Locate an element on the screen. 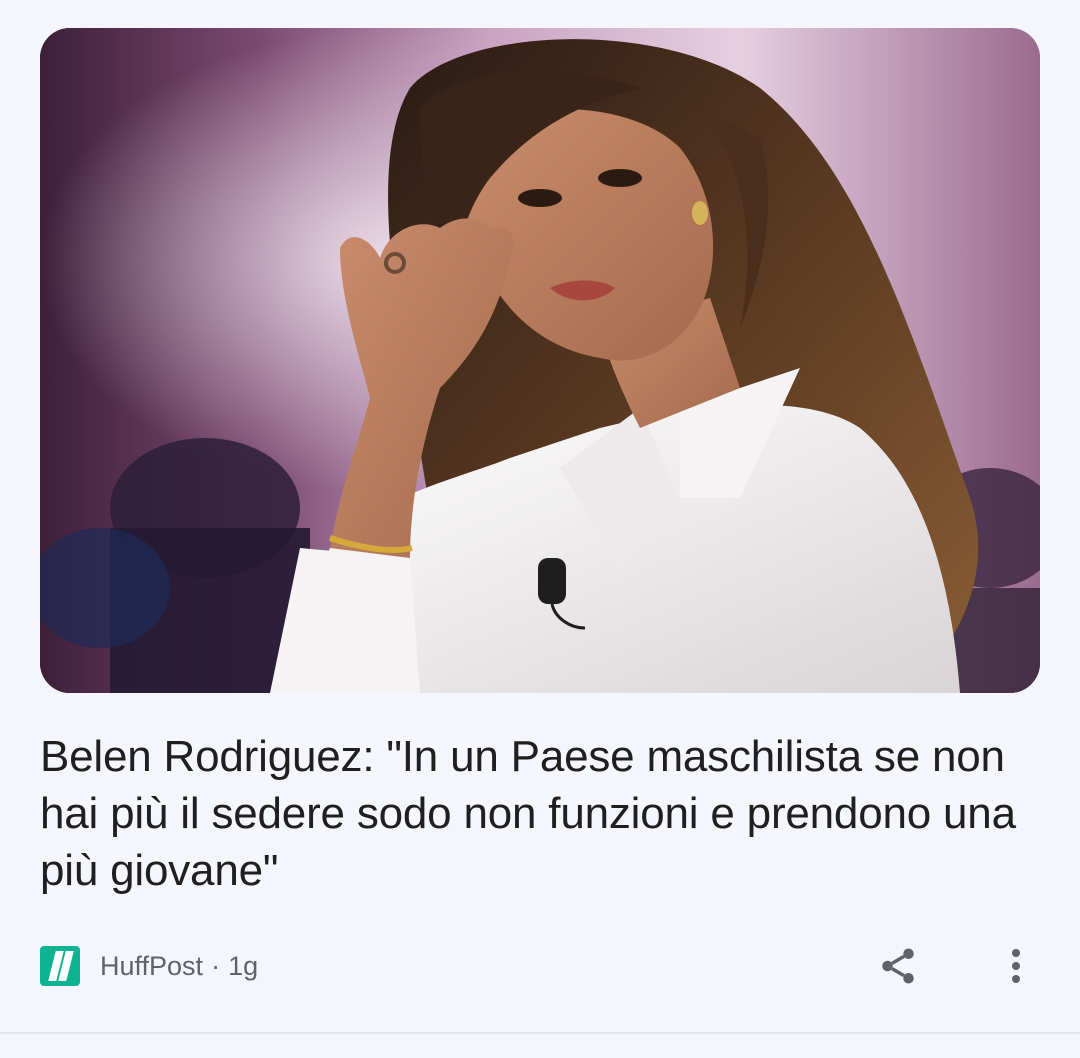 This screenshot has height=1058, width=1080. next-card-area is located at coordinates (540, 1046).